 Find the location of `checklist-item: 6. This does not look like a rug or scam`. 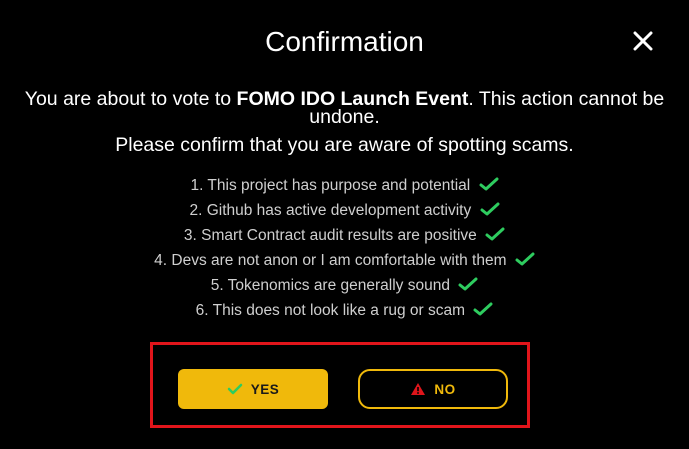

checklist-item: 6. This does not look like a rug or scam is located at coordinates (344, 310).